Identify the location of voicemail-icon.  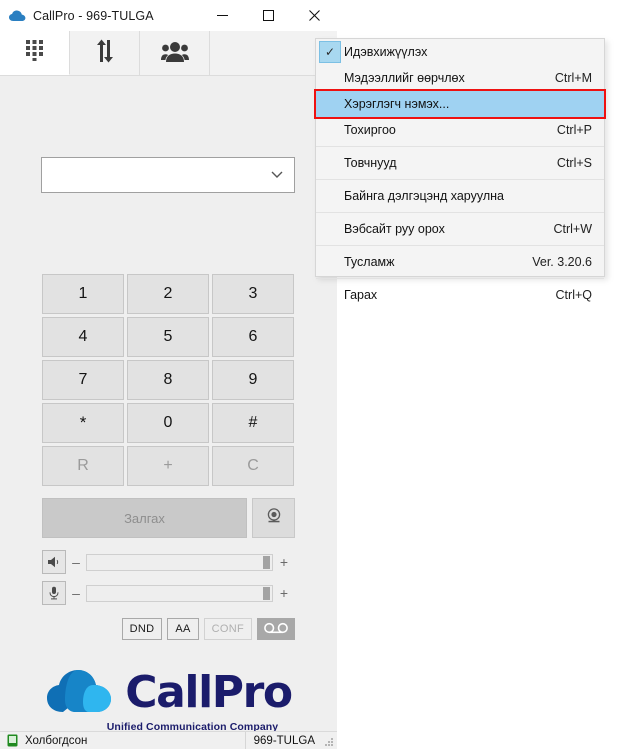
(276, 629).